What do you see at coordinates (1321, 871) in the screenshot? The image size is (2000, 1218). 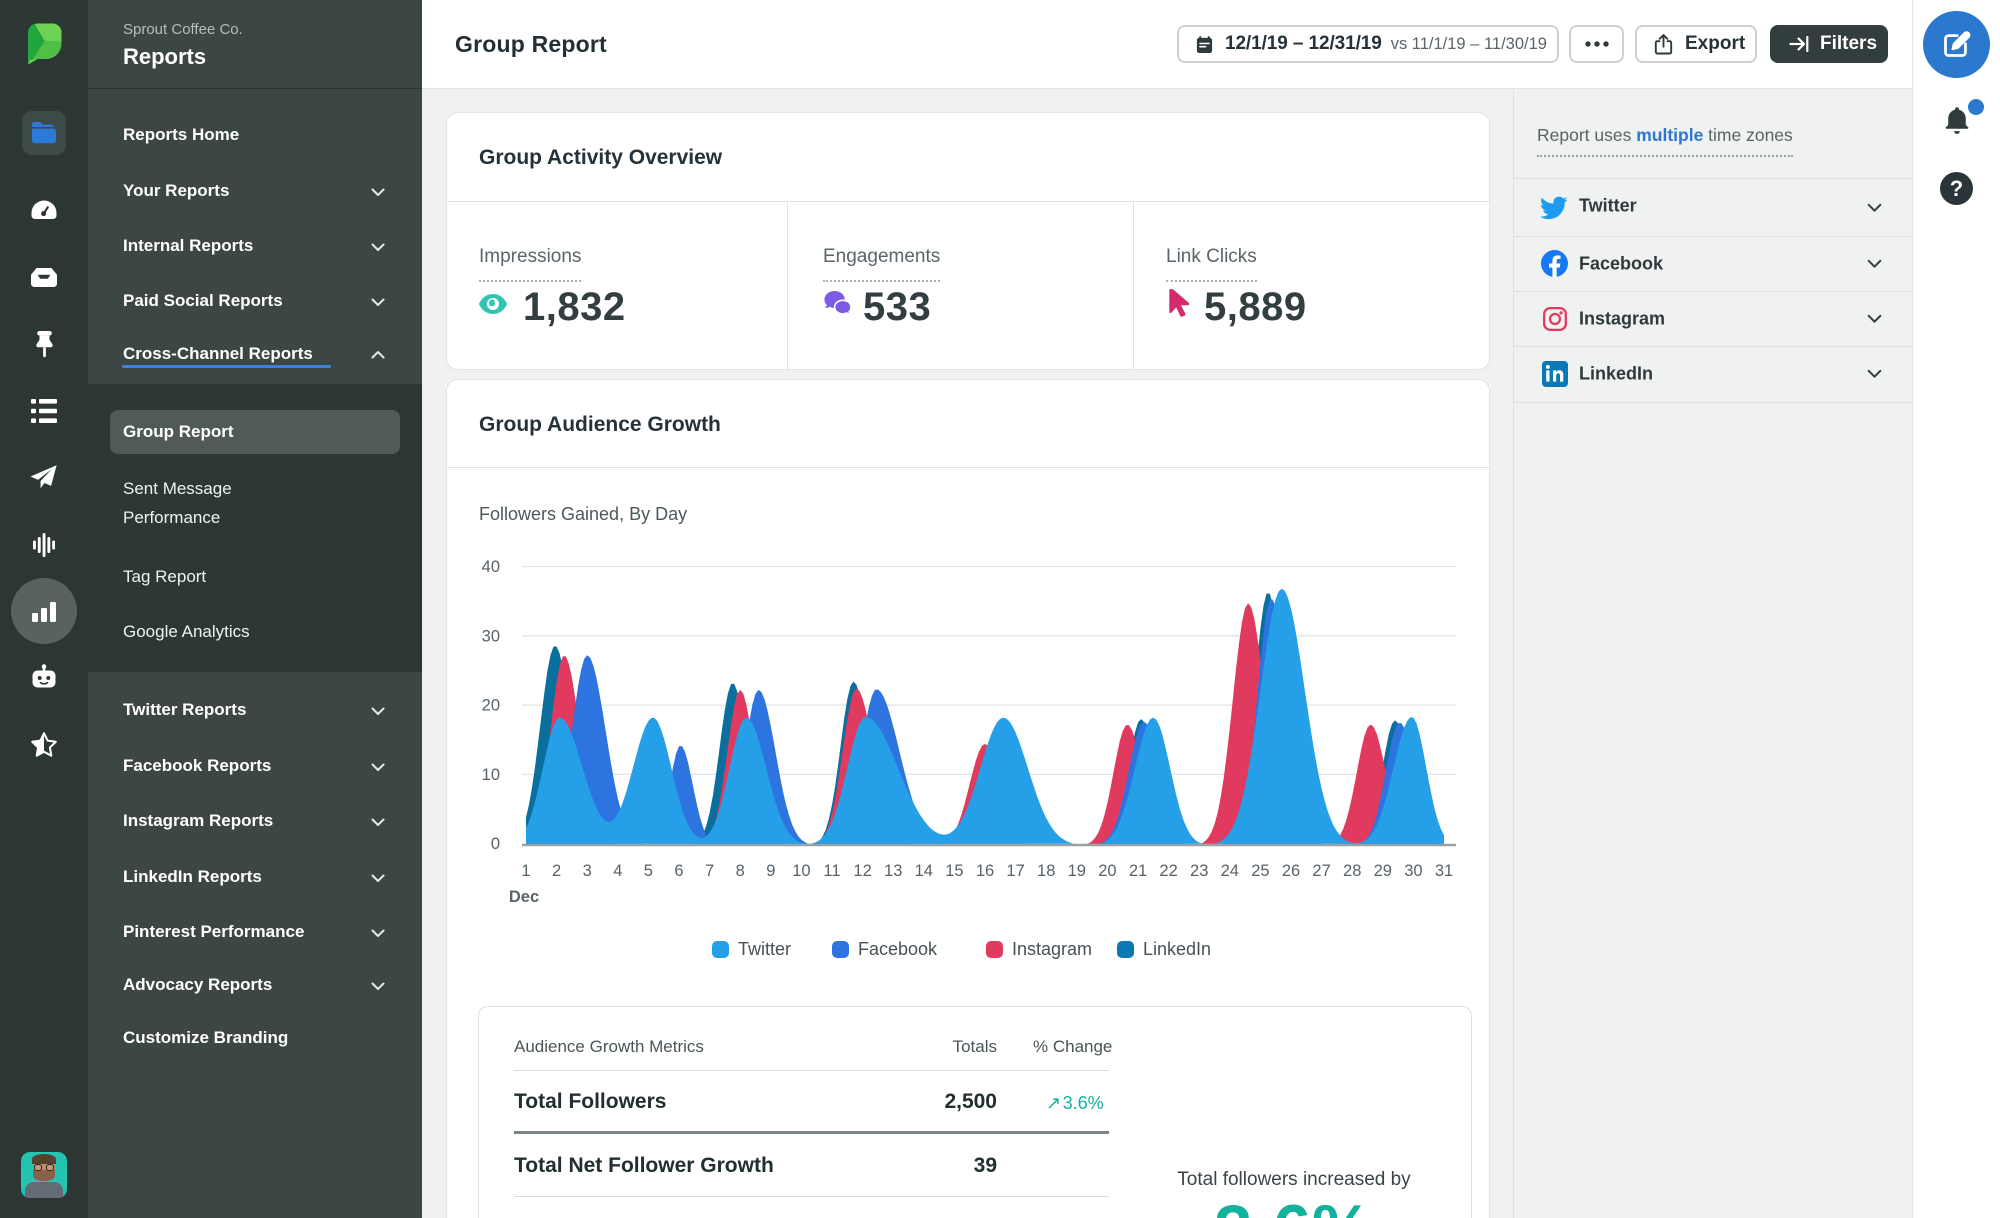 I see `svg-text: 27` at bounding box center [1321, 871].